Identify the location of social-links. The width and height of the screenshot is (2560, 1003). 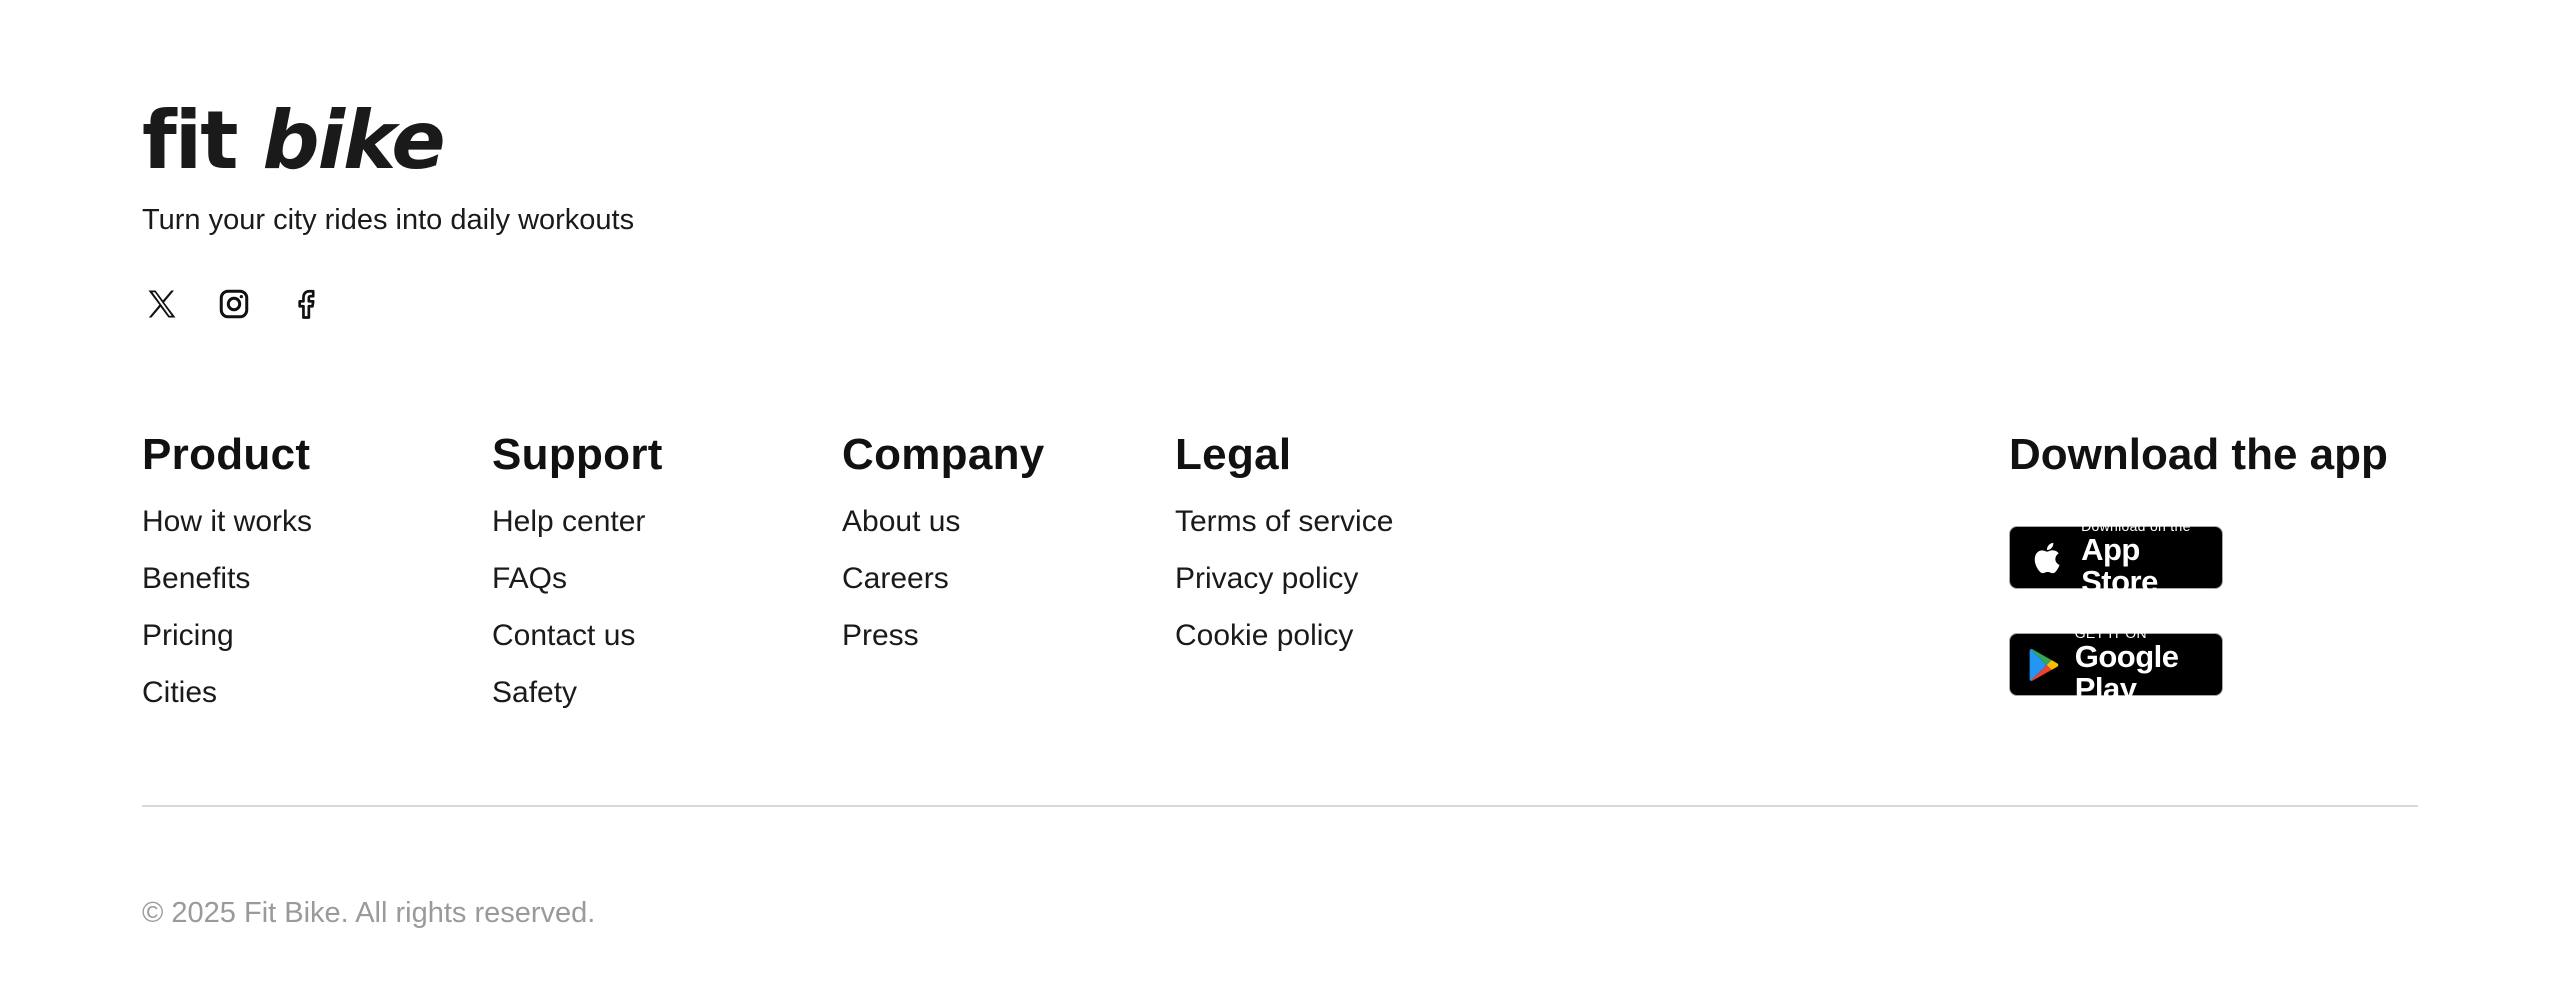
(234, 304).